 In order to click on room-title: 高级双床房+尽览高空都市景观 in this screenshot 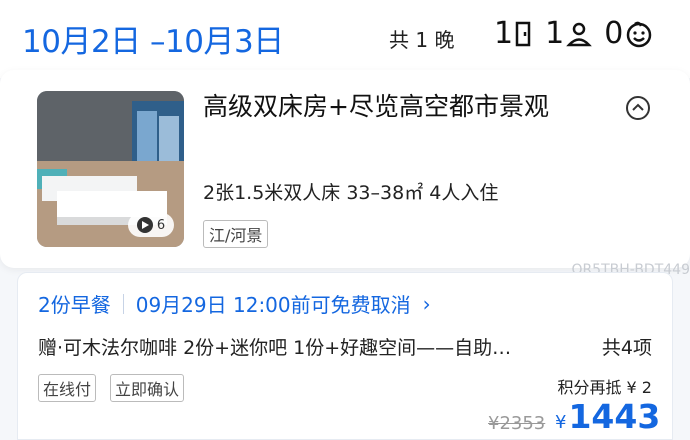, I will do `click(376, 106)`.